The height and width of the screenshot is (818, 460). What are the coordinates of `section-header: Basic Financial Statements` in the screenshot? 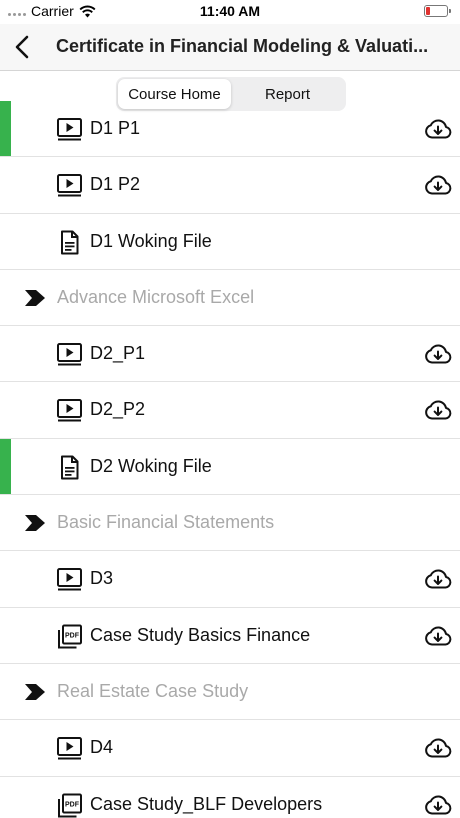 It's located at (230, 523).